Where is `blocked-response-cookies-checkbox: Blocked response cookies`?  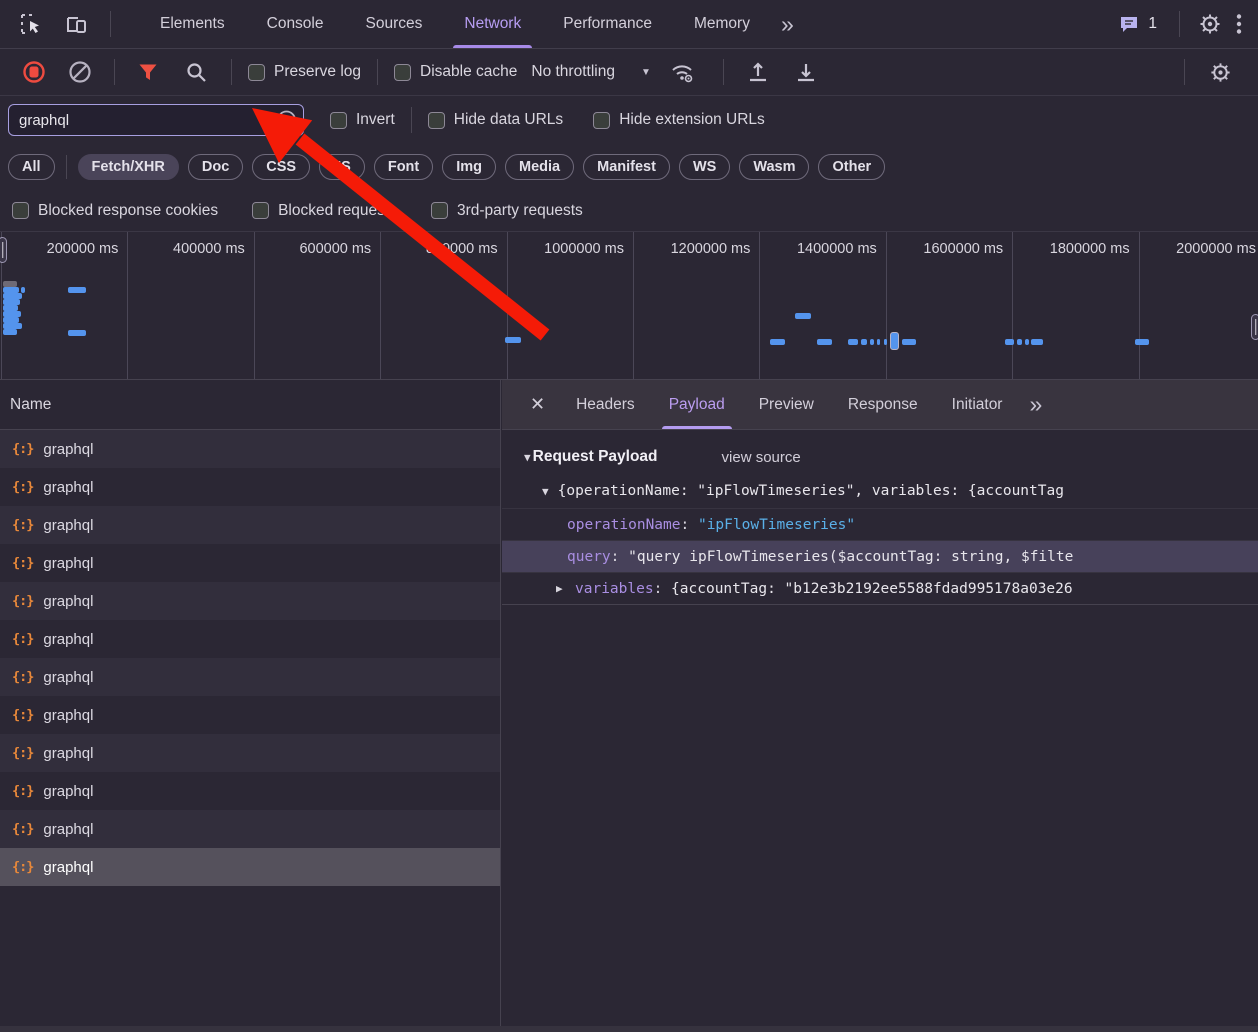
blocked-response-cookies-checkbox: Blocked response cookies is located at coordinates (115, 211).